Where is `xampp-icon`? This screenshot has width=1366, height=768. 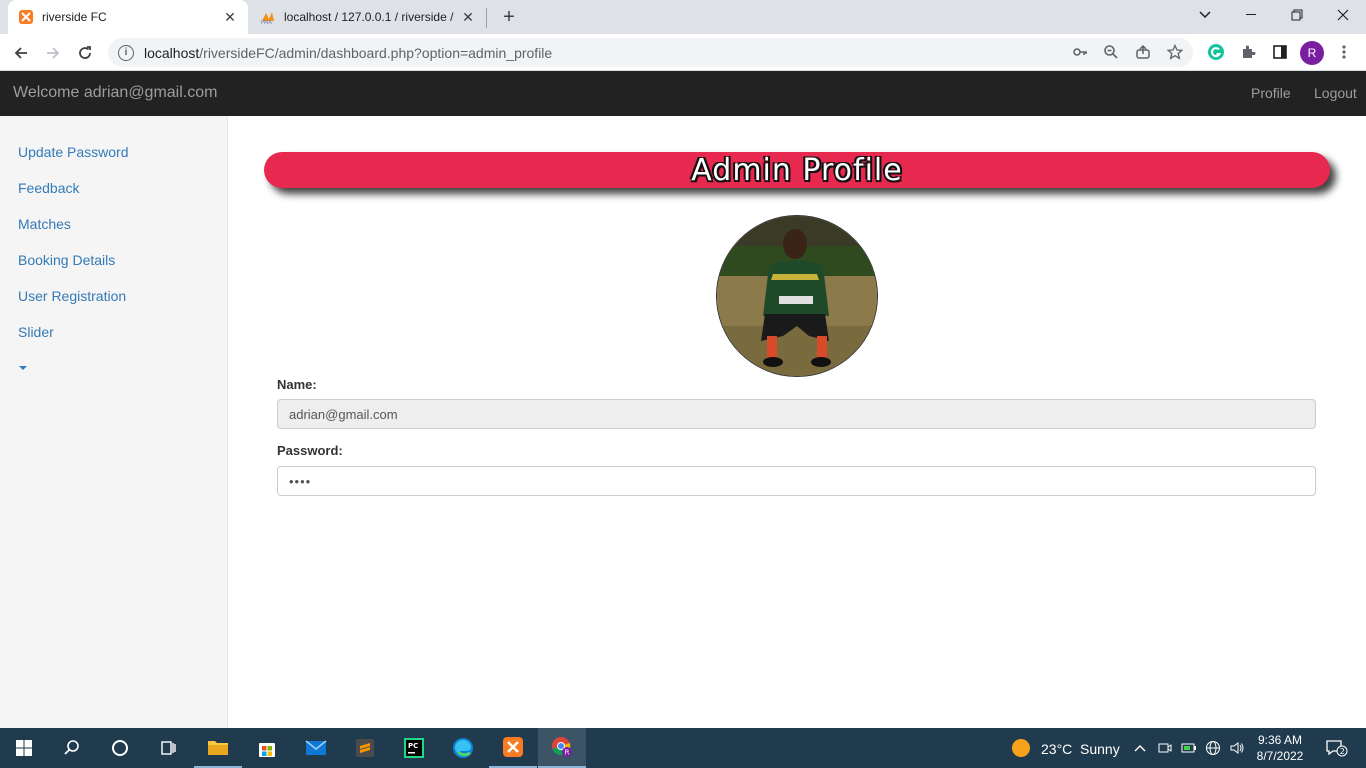 xampp-icon is located at coordinates (513, 748).